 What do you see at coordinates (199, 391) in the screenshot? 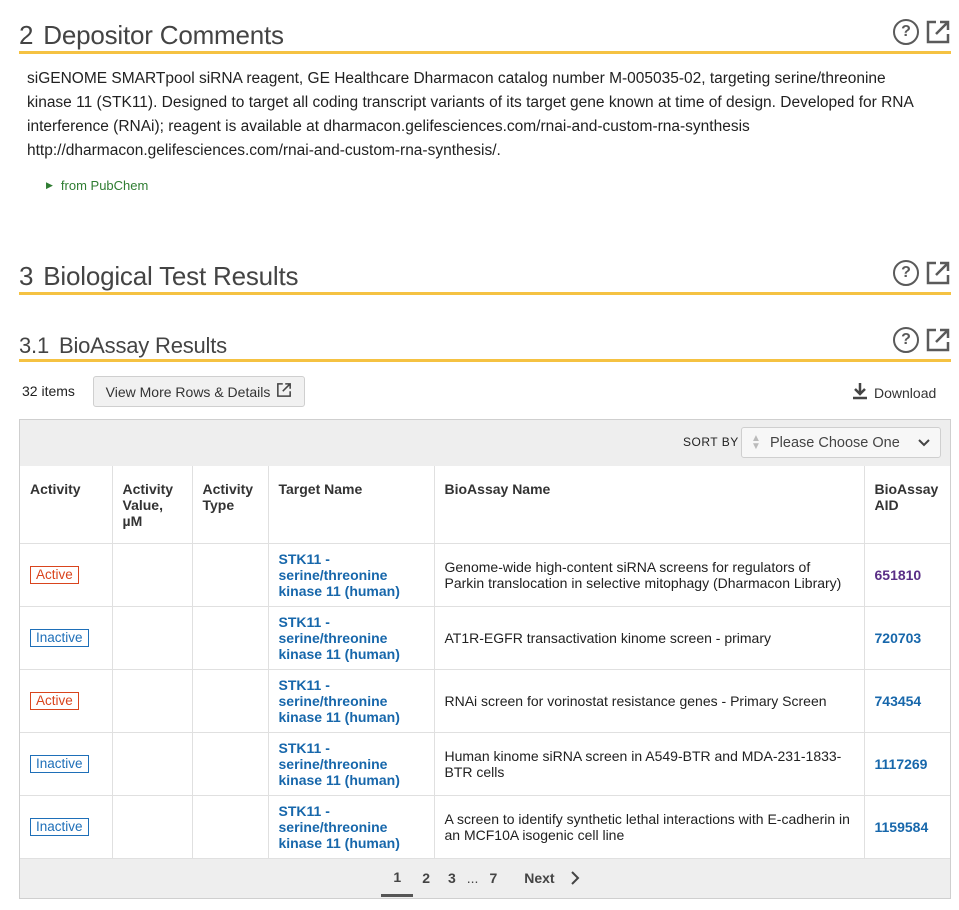
I see `view-more-button: View More Rows & Details` at bounding box center [199, 391].